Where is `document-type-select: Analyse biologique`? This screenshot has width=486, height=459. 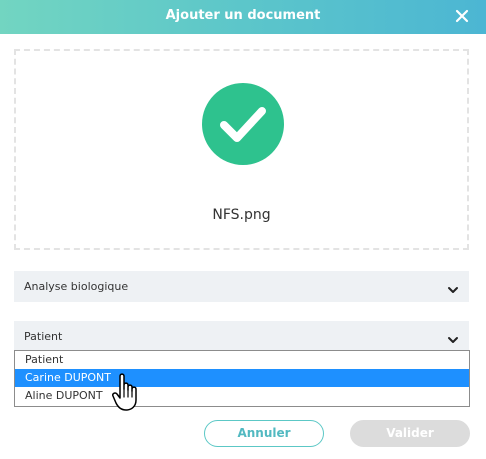
document-type-select: Analyse biologique is located at coordinates (241, 286).